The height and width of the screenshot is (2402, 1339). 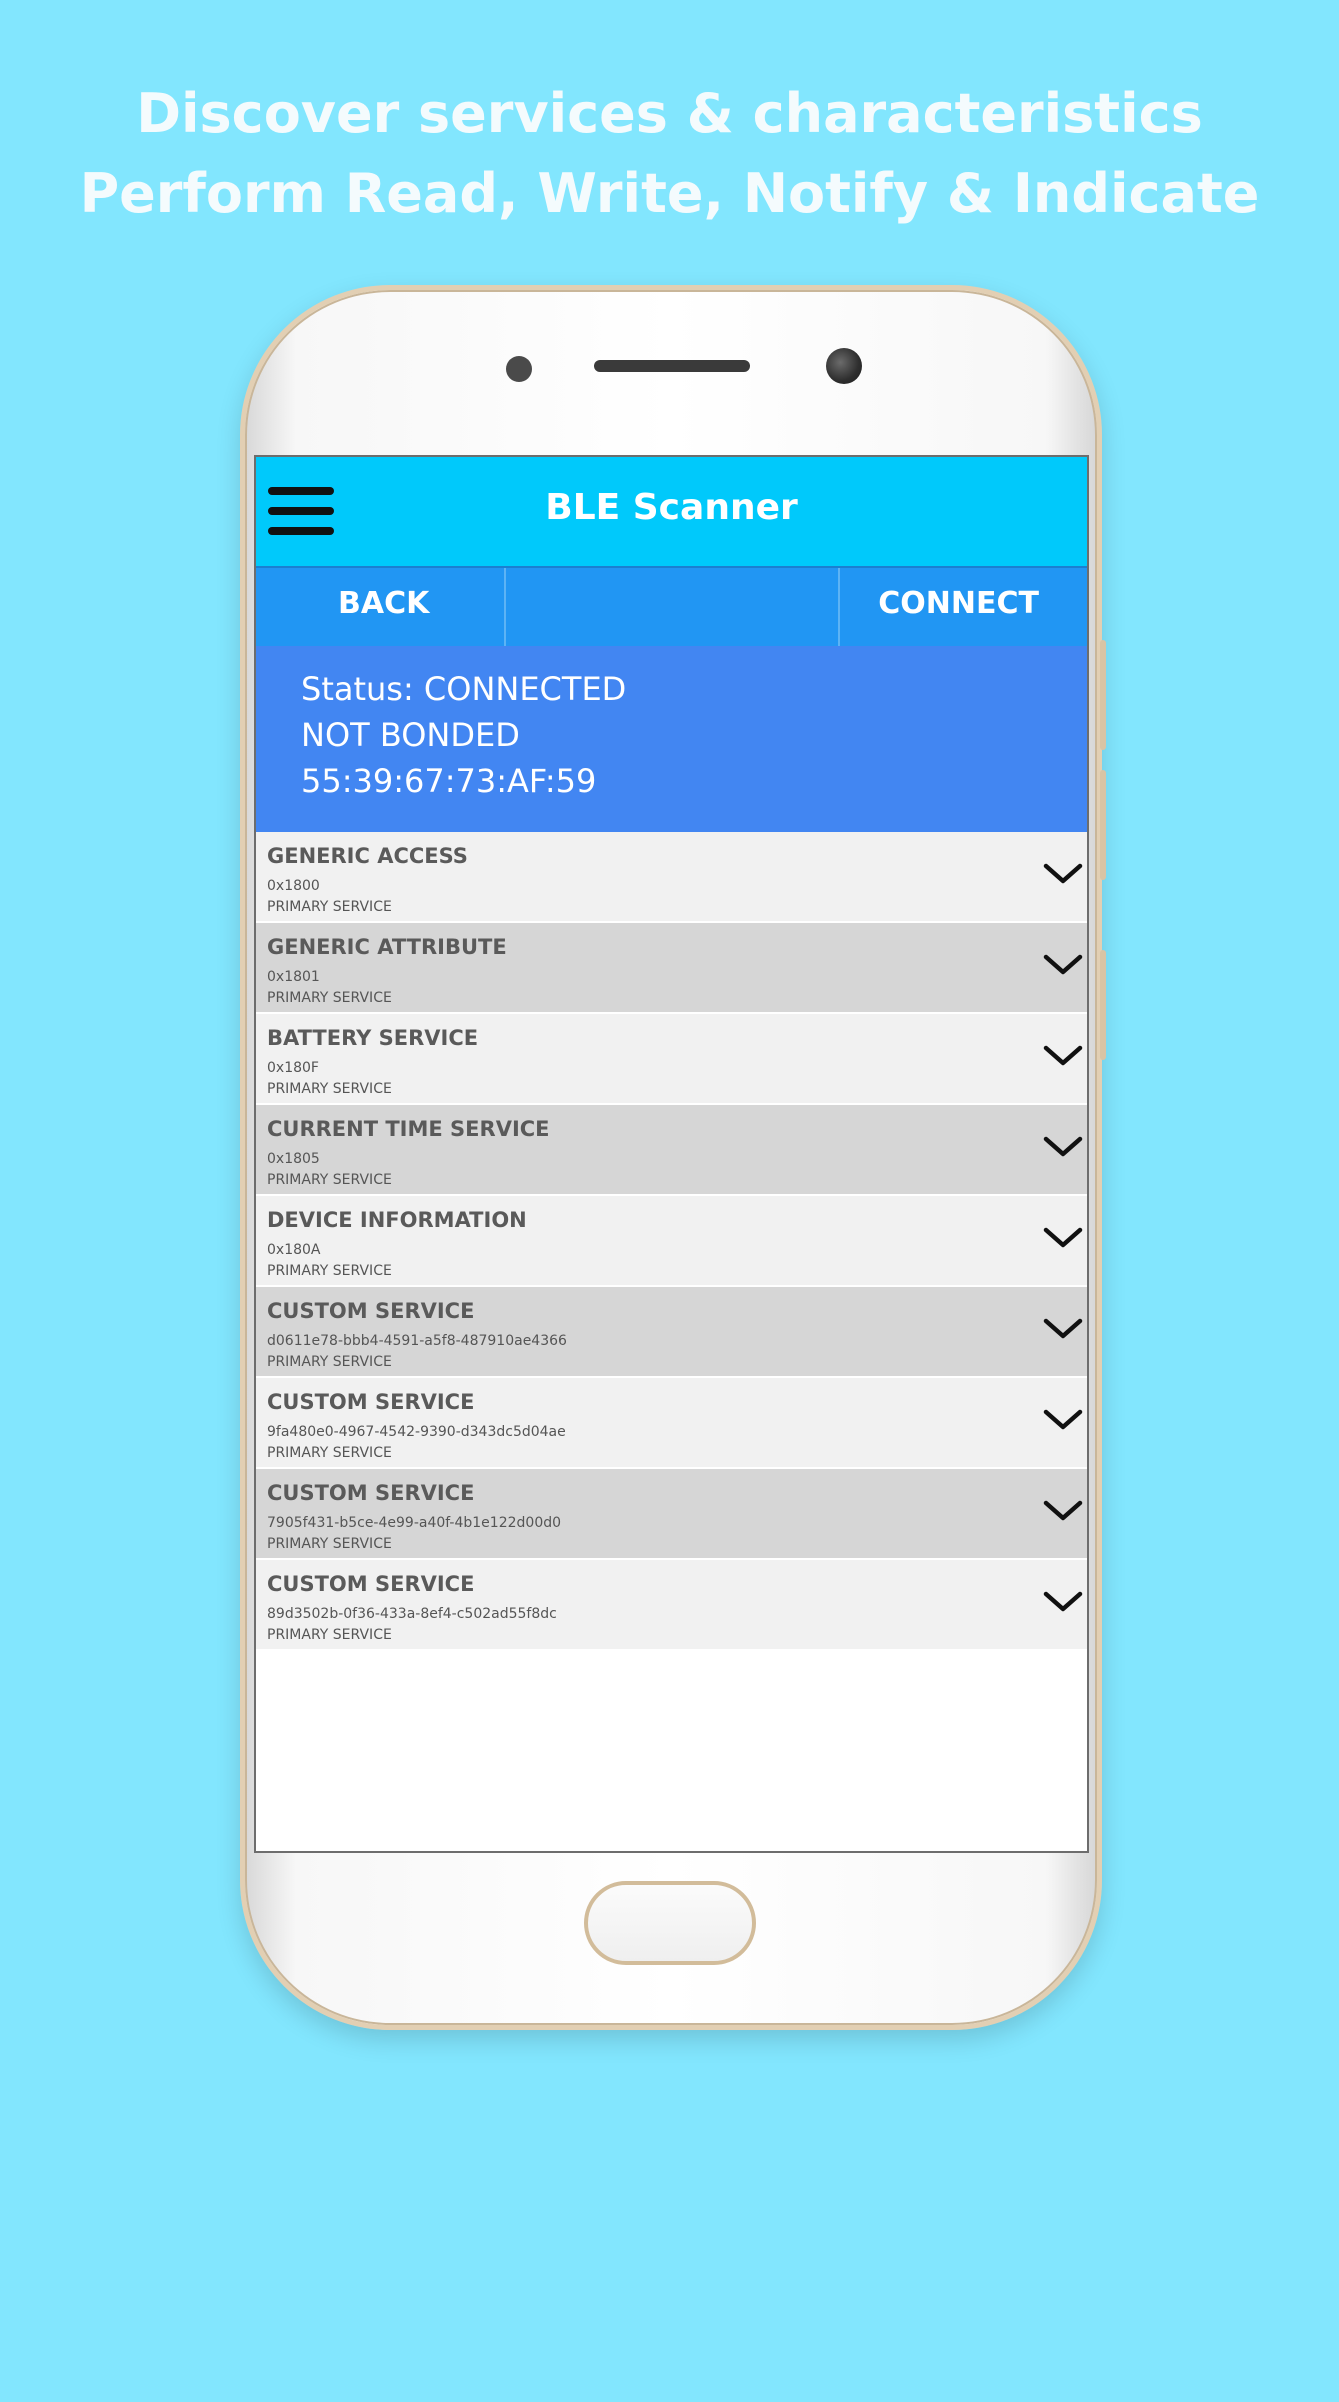 I want to click on home-button, so click(x=670, y=1923).